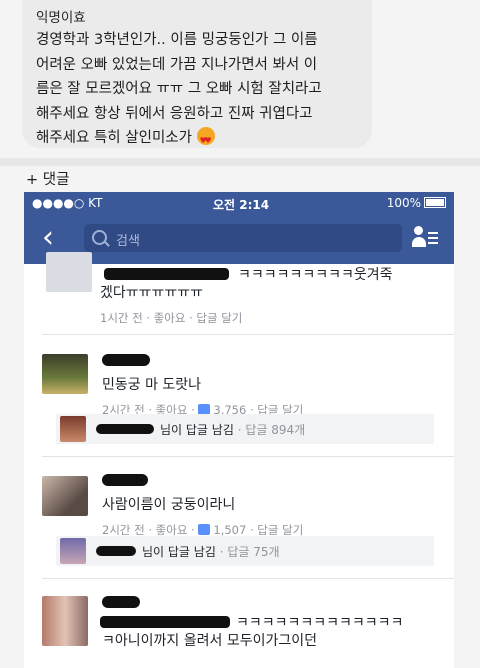 This screenshot has width=480, height=668. I want to click on carrier-signal: ●●●●○ KT, so click(67, 203).